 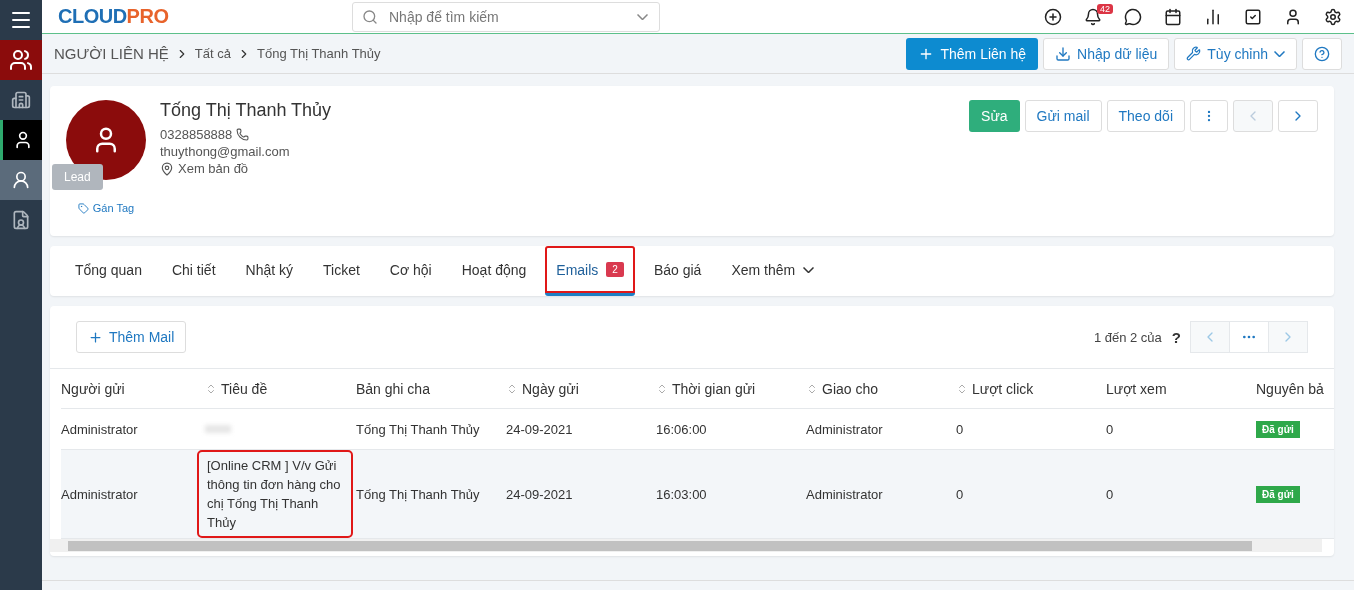 What do you see at coordinates (1235, 53) in the screenshot?
I see `customize-button: Tùy chỉnh` at bounding box center [1235, 53].